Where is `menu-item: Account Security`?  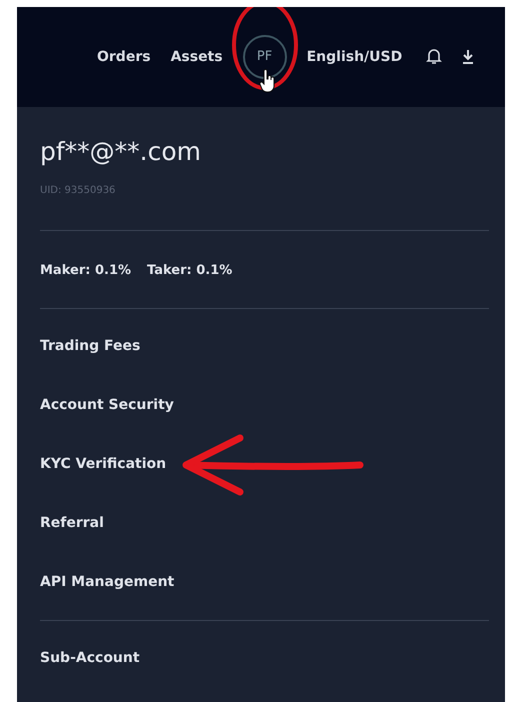
menu-item: Account Security is located at coordinates (107, 405).